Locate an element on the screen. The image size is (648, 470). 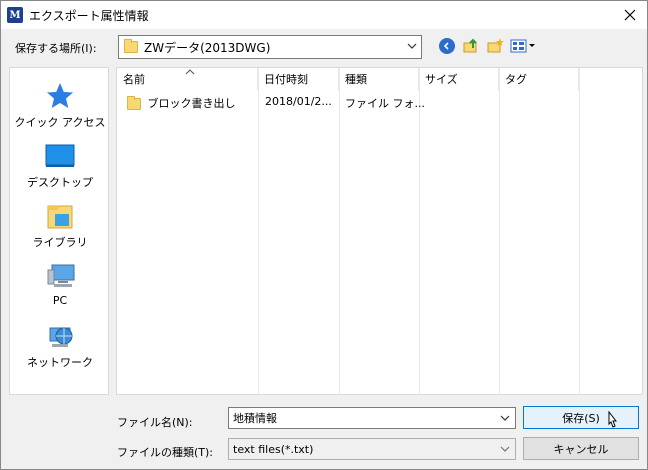
filetype-value: text files(*.txt) is located at coordinates (273, 449).